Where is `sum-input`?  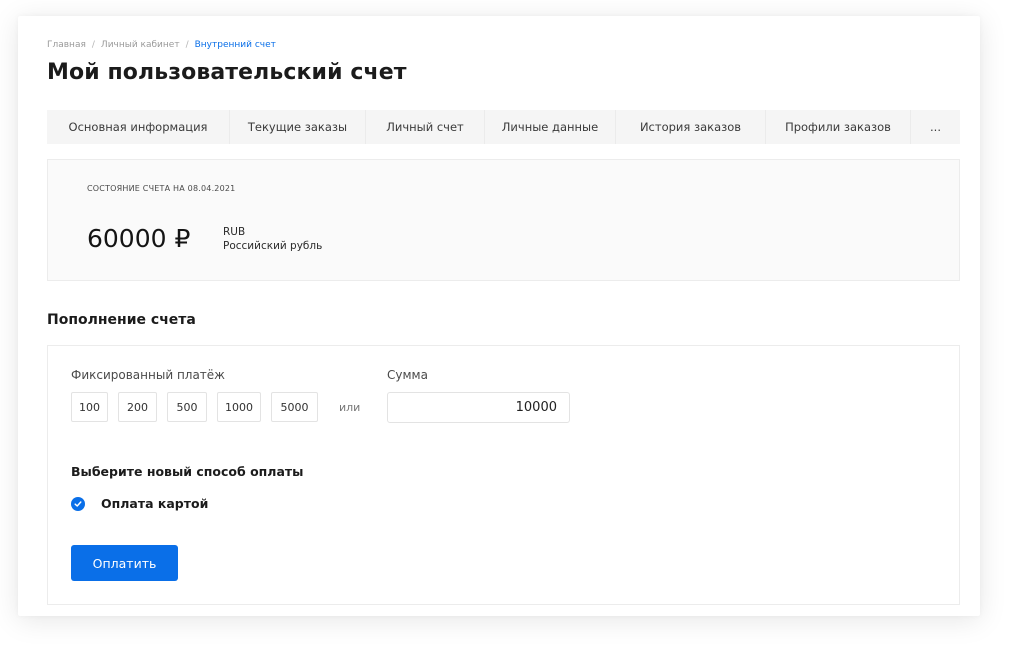 sum-input is located at coordinates (478, 407).